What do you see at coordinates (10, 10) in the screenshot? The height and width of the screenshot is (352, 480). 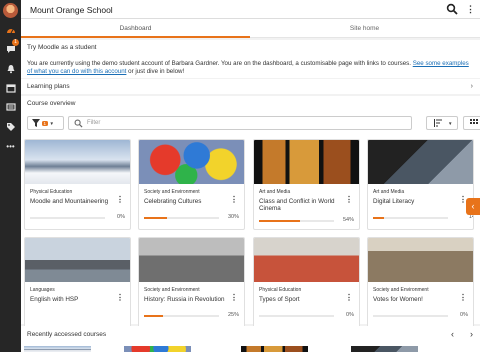 I see `user-avatar` at bounding box center [10, 10].